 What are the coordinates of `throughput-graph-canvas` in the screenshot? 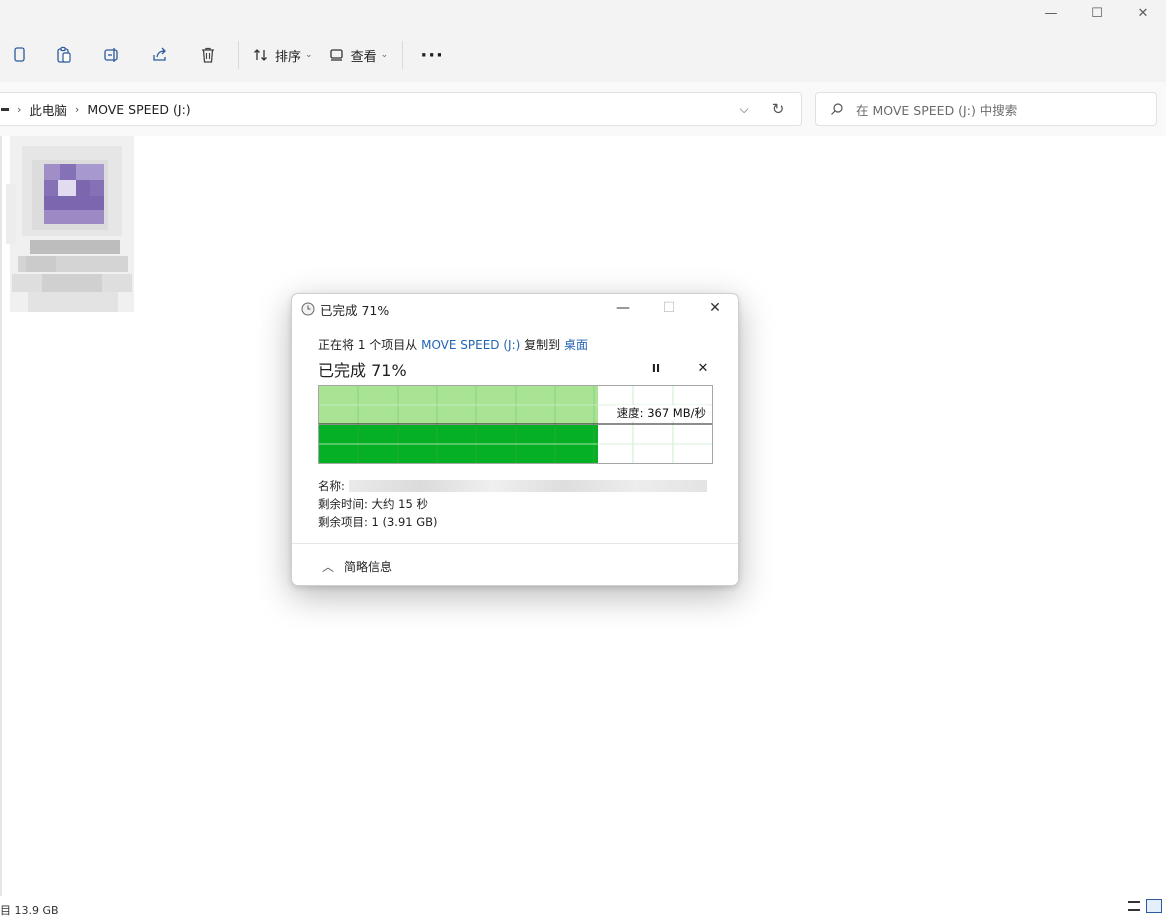 It's located at (515, 424).